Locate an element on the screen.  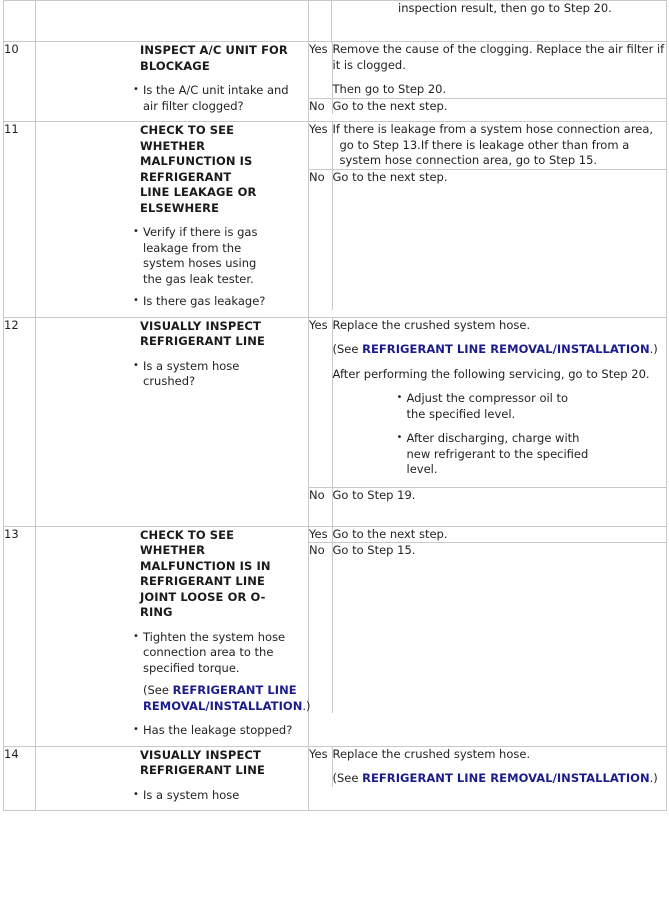
yes-branch-row: Yes Go to the next step. is located at coordinates (487, 534).